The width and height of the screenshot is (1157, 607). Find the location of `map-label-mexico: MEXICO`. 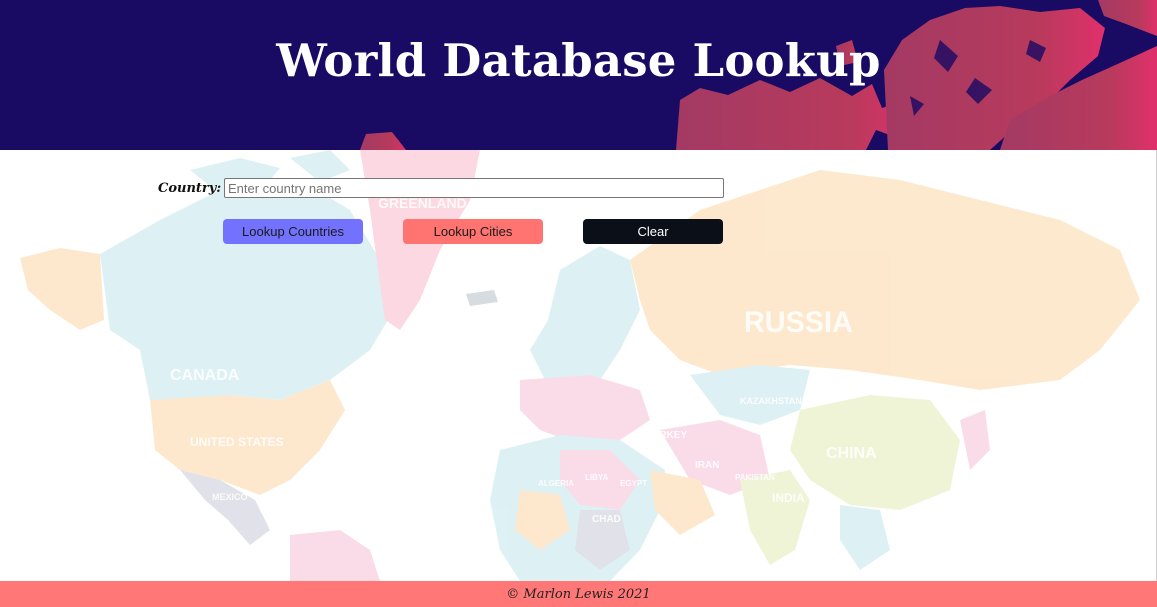

map-label-mexico: MEXICO is located at coordinates (230, 497).